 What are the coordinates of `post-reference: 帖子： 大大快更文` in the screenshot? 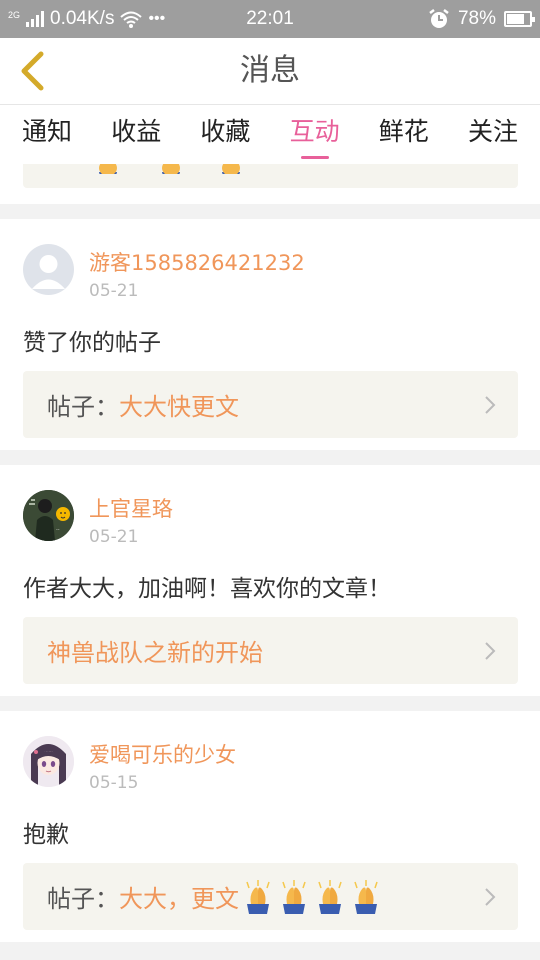 It's located at (270, 404).